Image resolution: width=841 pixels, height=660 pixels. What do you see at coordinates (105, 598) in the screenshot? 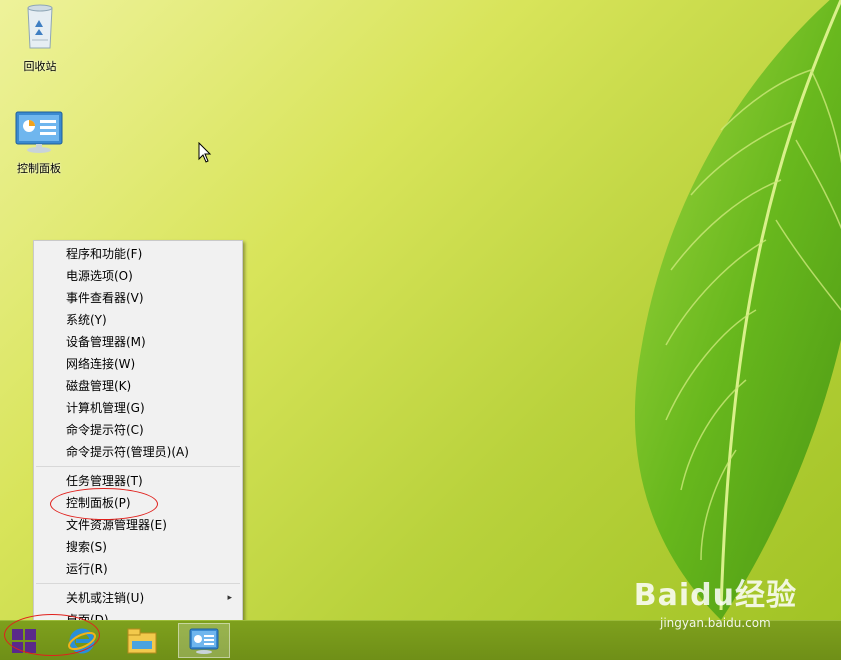
I see `menu-item-label: 关机或注销(U)` at bounding box center [105, 598].